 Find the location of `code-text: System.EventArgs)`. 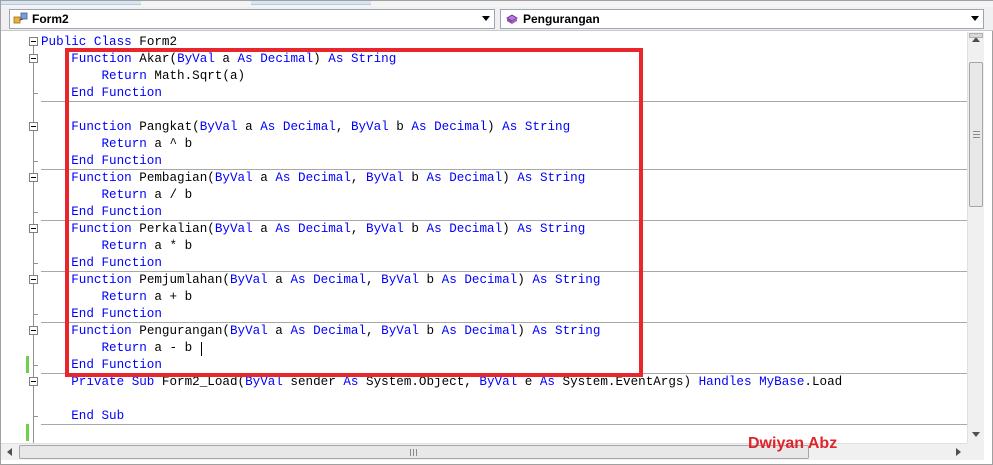

code-text: System.EventArgs) is located at coordinates (627, 382).